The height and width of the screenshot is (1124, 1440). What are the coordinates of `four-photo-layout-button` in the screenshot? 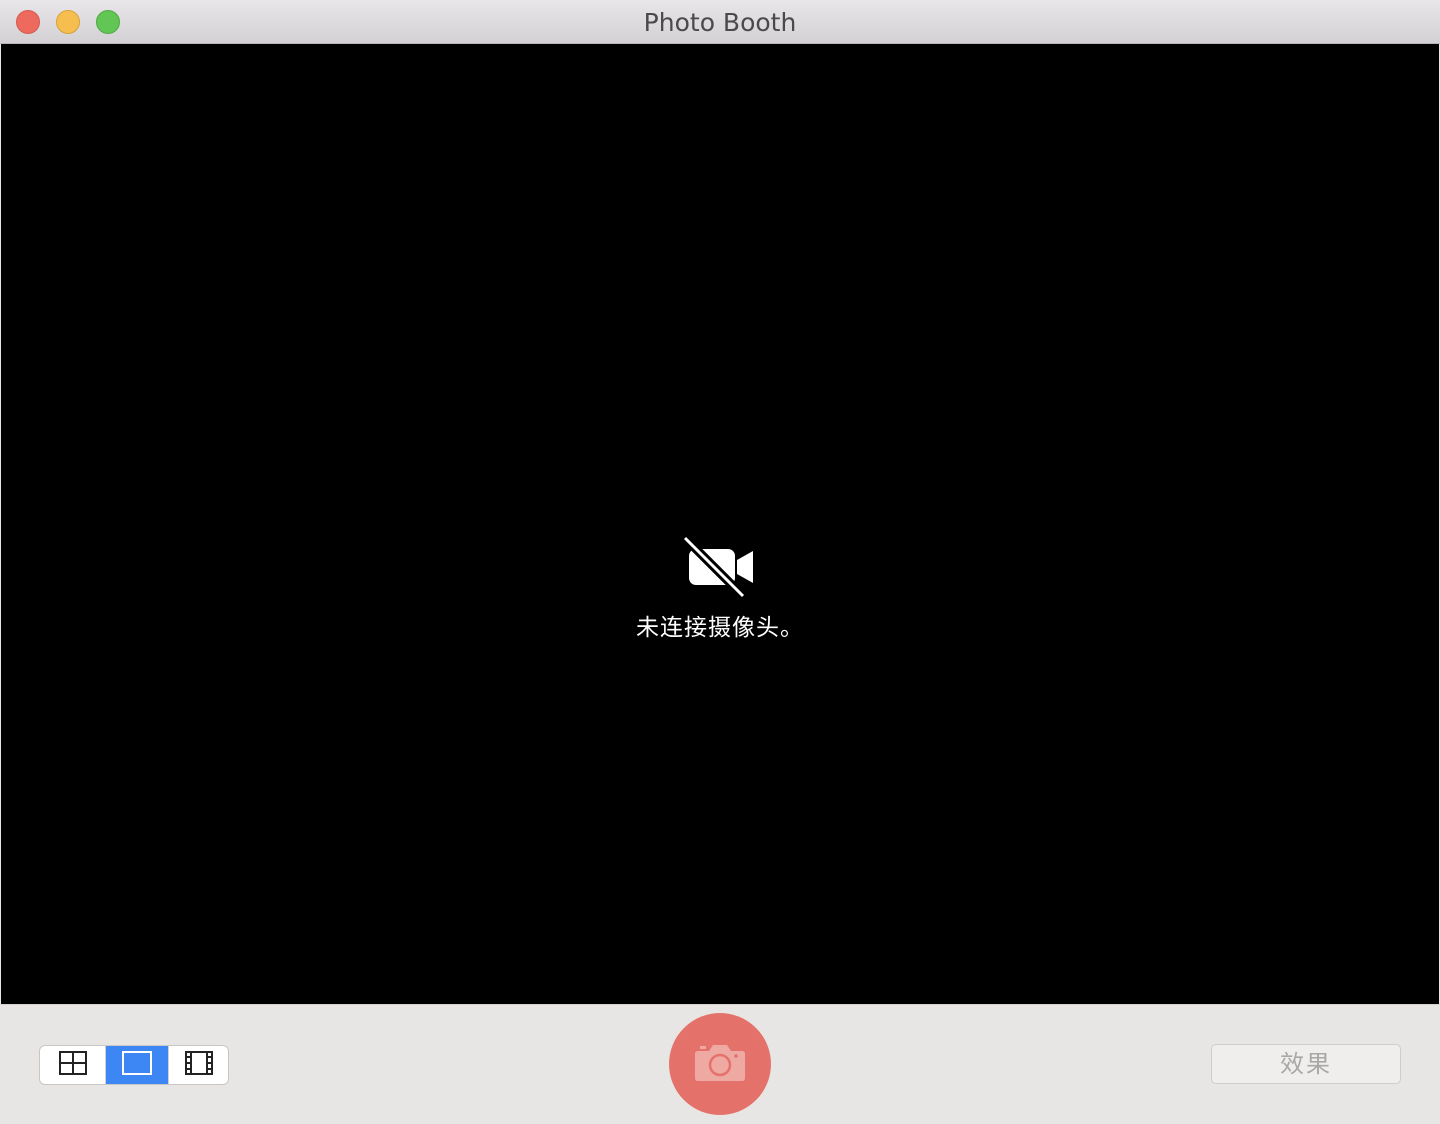 It's located at (73, 1065).